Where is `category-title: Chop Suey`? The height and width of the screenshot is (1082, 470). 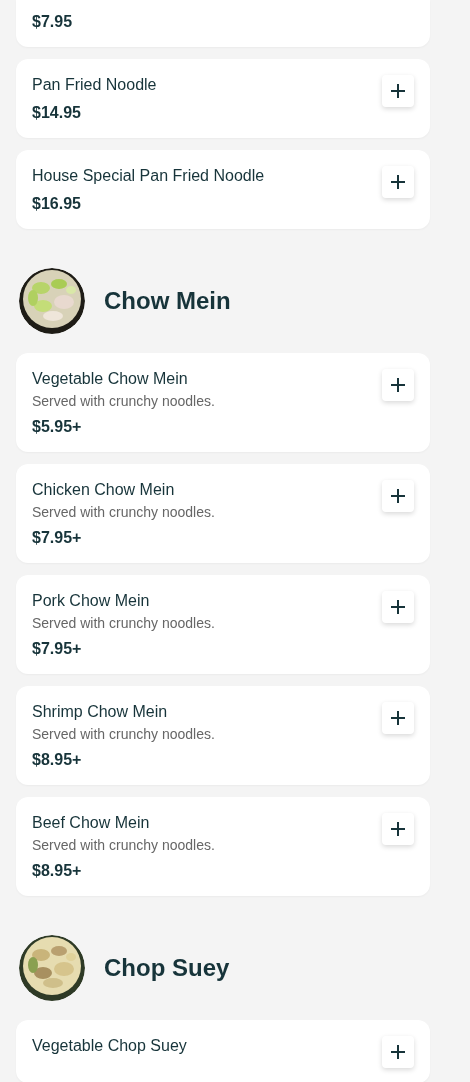
category-title: Chop Suey is located at coordinates (167, 968).